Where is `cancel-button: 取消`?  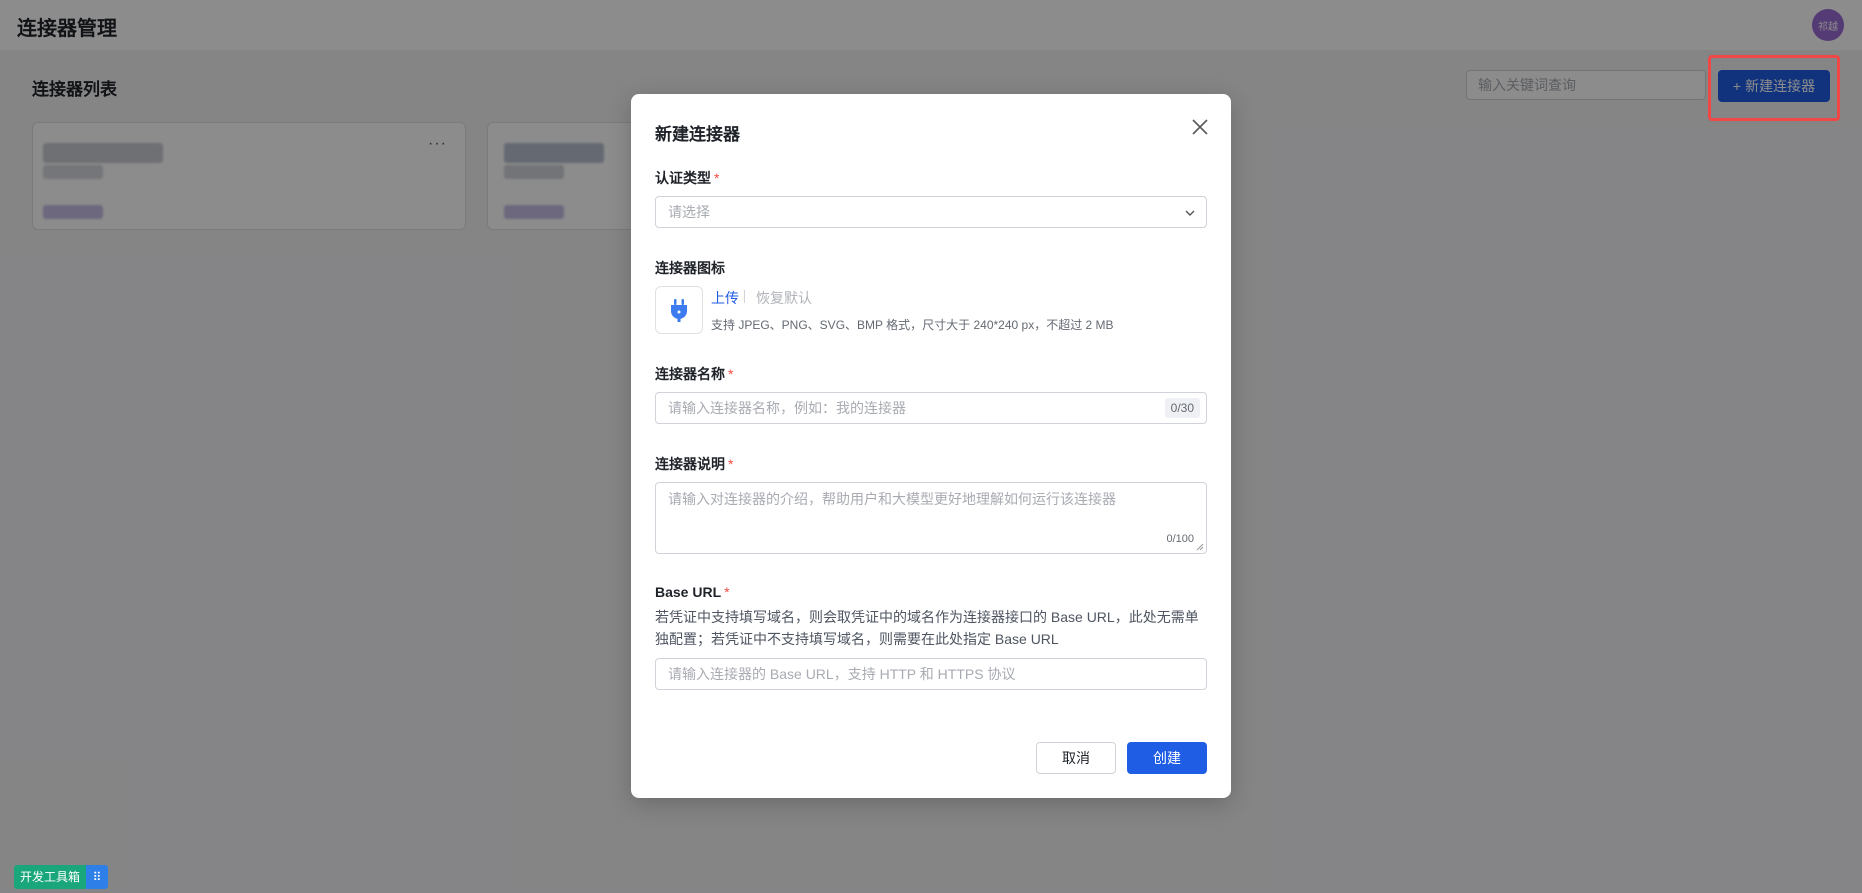
cancel-button: 取消 is located at coordinates (1076, 758).